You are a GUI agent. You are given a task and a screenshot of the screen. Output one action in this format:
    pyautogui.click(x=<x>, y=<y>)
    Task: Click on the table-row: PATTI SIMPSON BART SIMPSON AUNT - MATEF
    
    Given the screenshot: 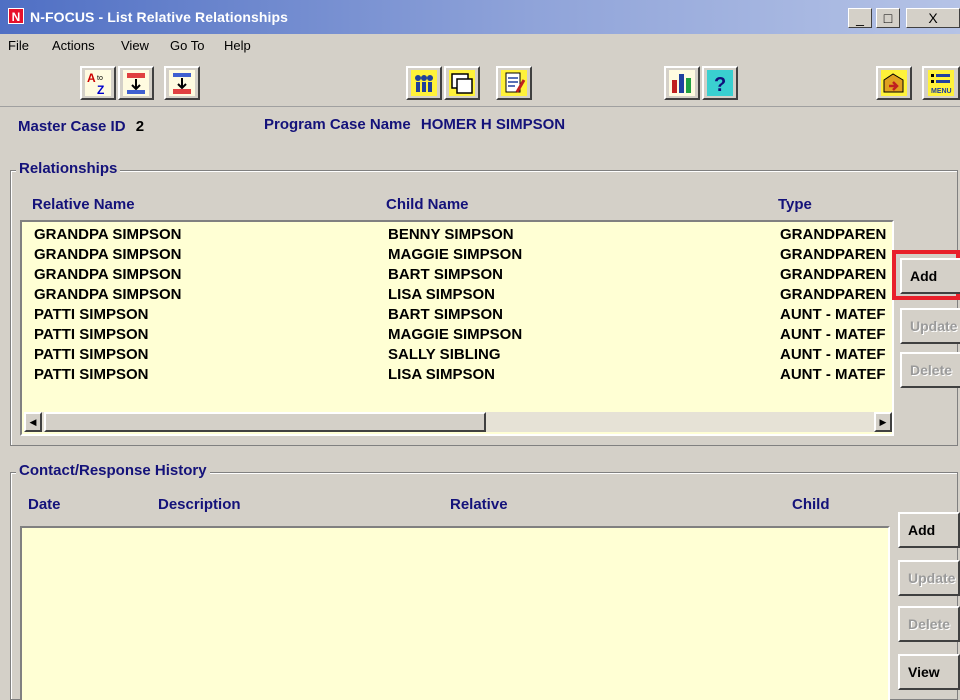 What is the action you would take?
    pyautogui.click(x=461, y=316)
    